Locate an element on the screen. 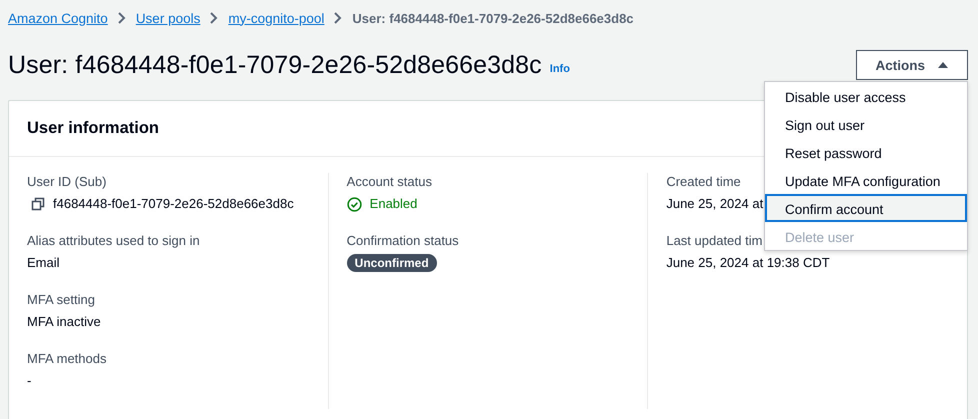 The height and width of the screenshot is (419, 978). breadcrumb-current: User: f4684448-f0e1-7079-2e26-52d8e66e3d8c is located at coordinates (493, 18).